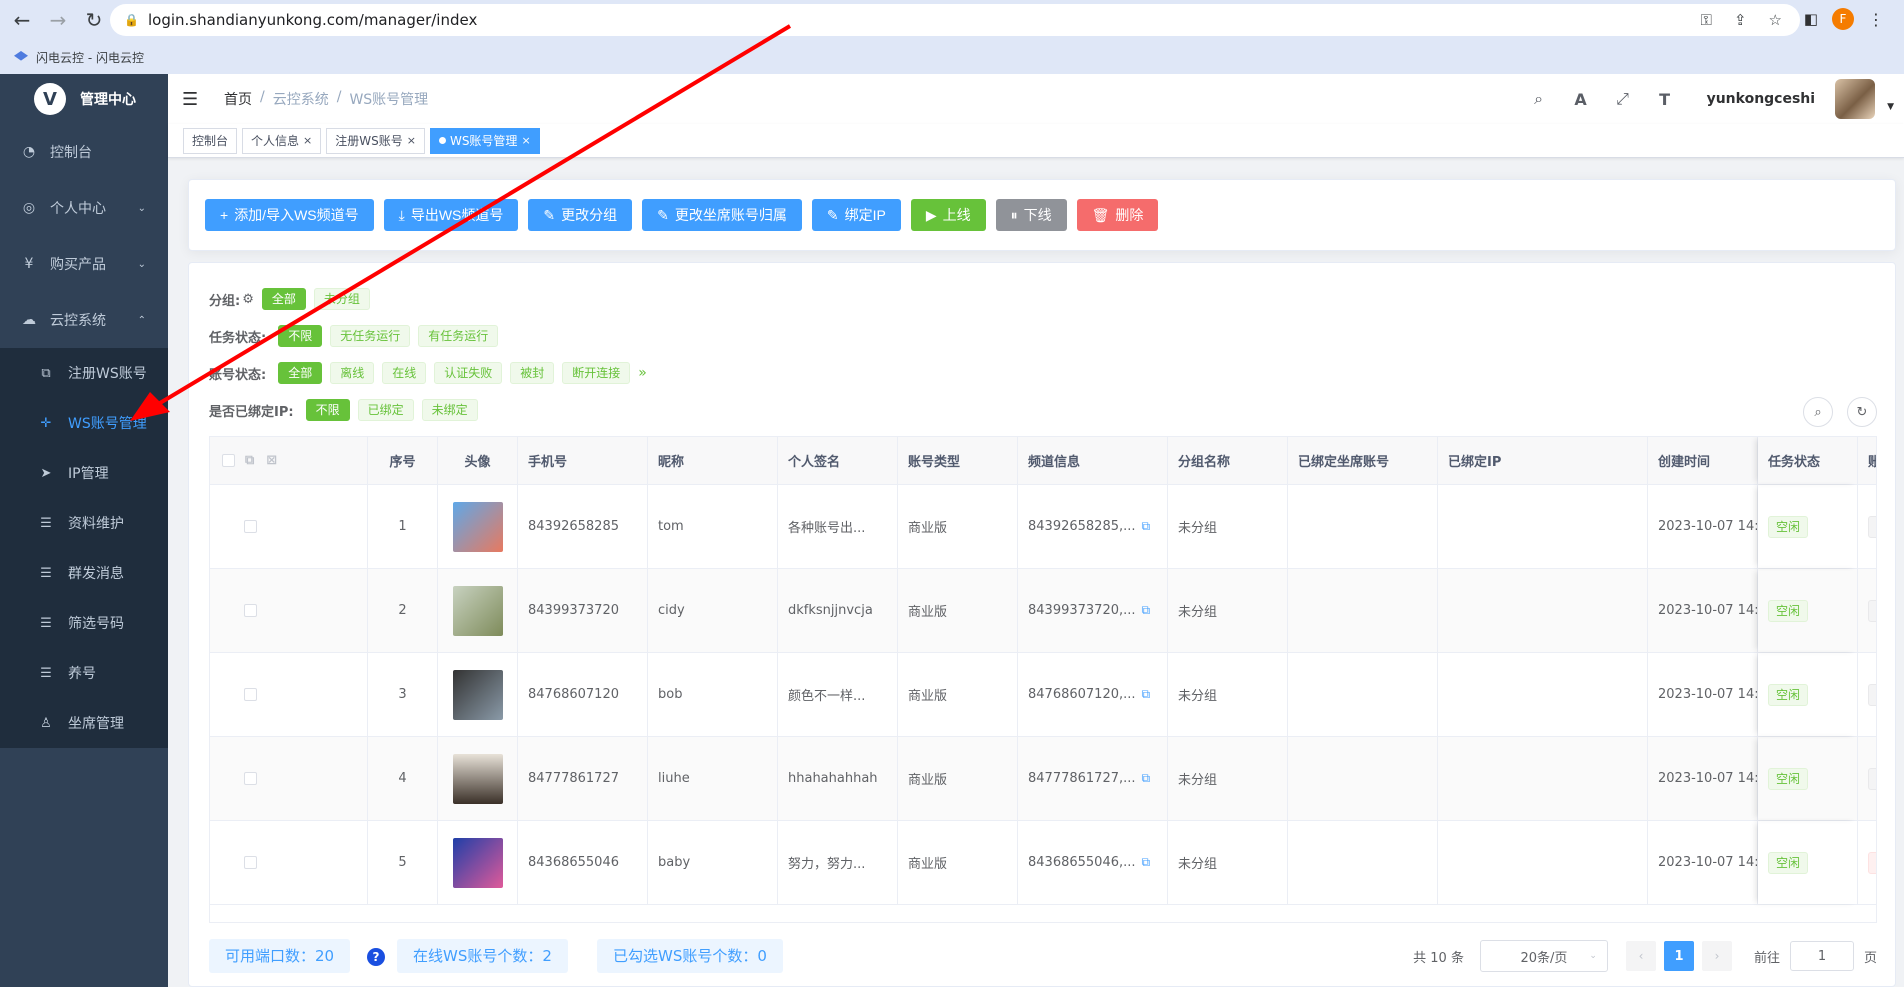  Describe the element at coordinates (84, 673) in the screenshot. I see `sidebar-item-nurture: ☰ 养号` at that location.